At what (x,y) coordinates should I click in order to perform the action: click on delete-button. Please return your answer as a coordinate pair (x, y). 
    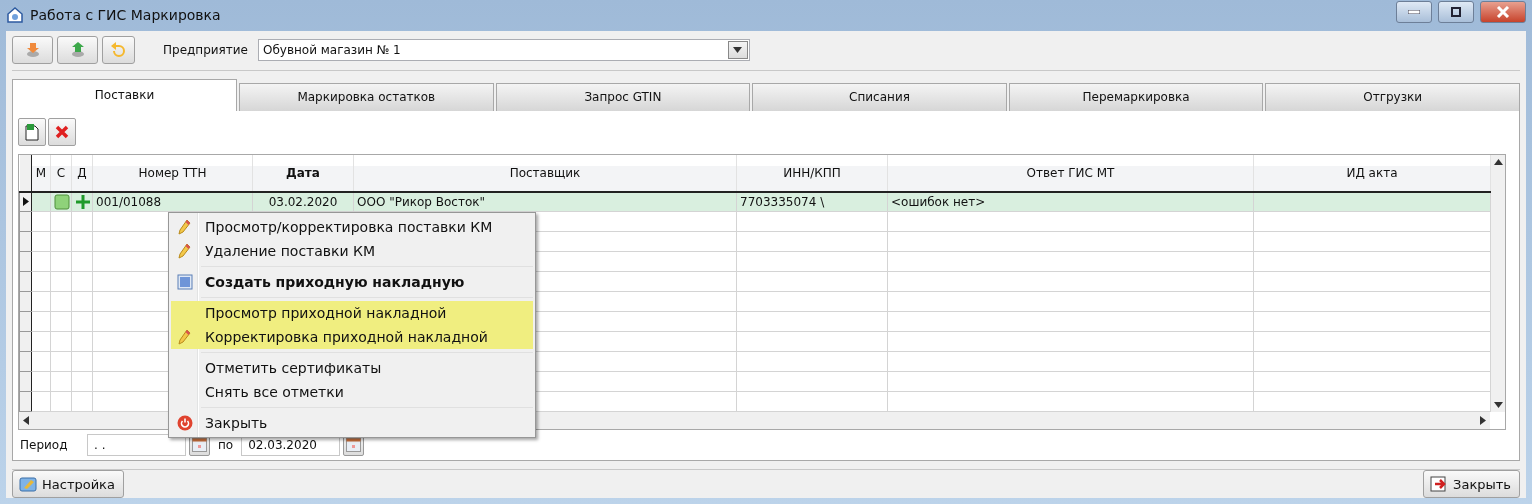
    Looking at the image, I should click on (62, 131).